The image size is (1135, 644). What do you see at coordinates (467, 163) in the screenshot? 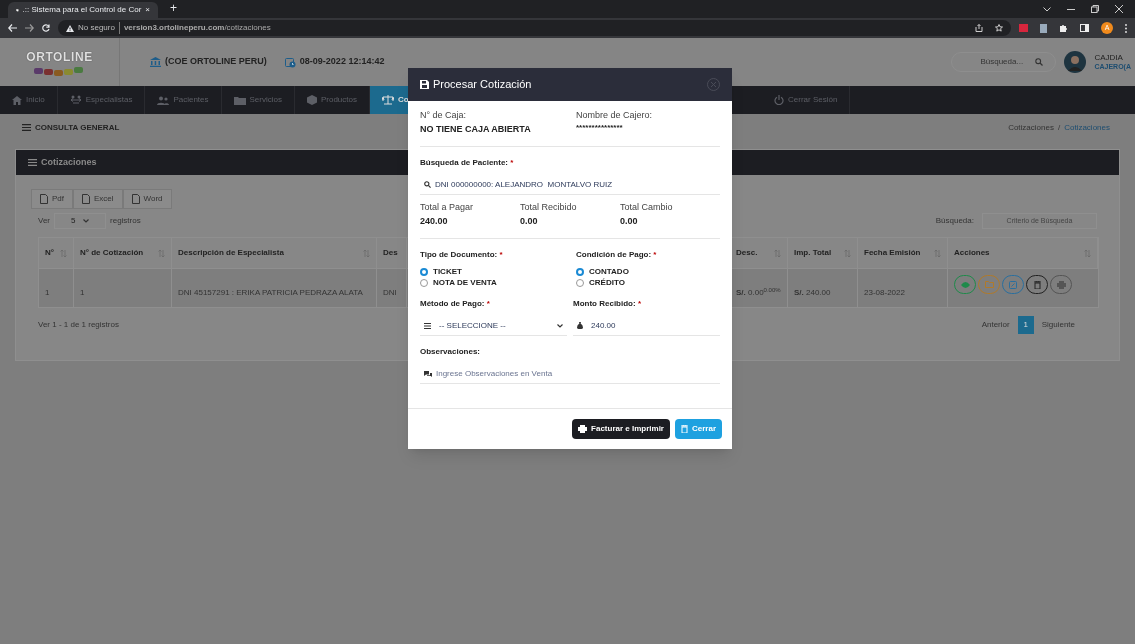
I see `field-label: Búsqueda de Paciente: *` at bounding box center [467, 163].